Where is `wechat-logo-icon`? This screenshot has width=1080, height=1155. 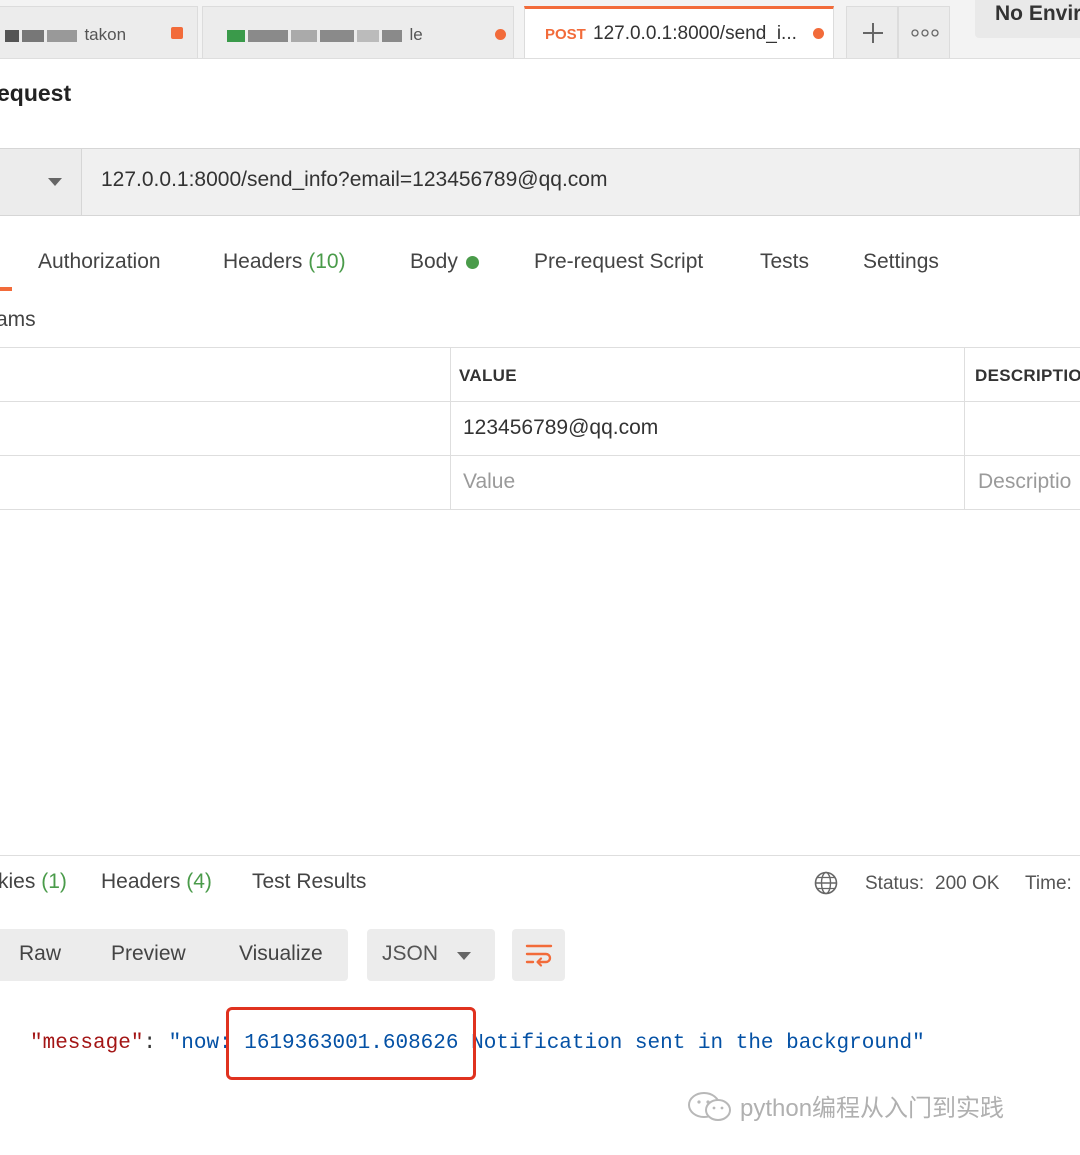
wechat-logo-icon is located at coordinates (709, 1106).